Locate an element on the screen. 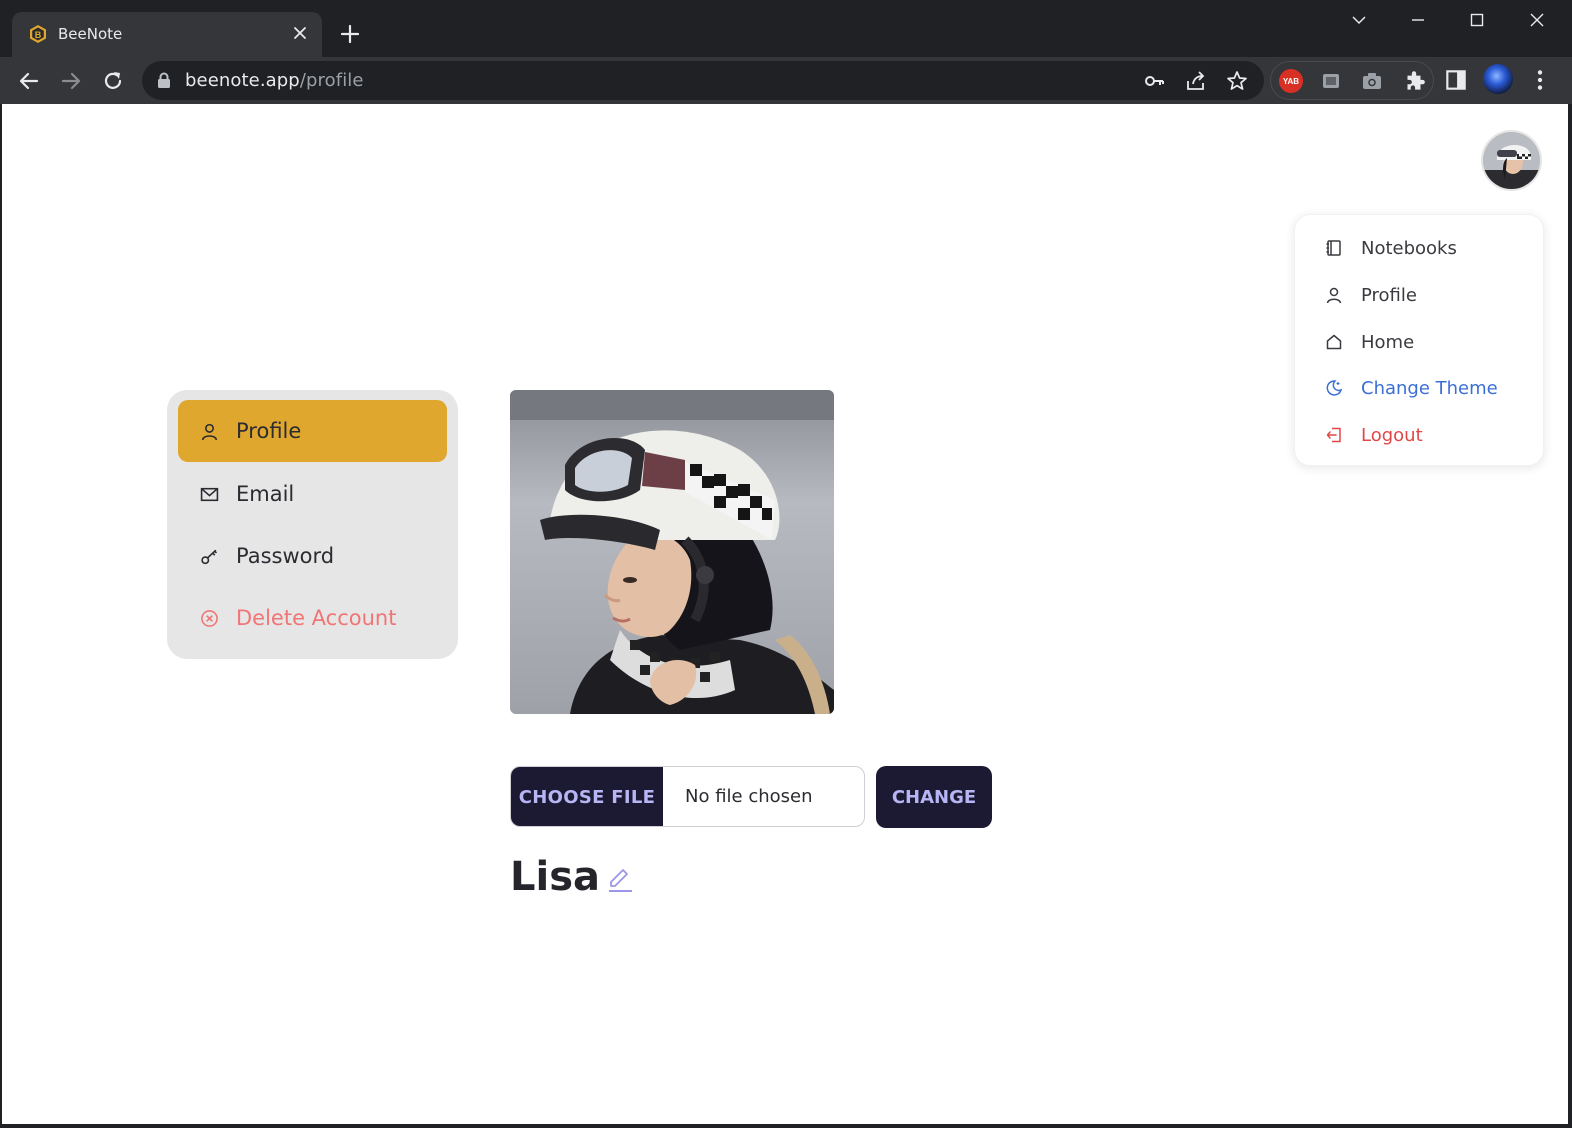  sidebar-item-delete-account: Delete Account is located at coordinates (312, 618).